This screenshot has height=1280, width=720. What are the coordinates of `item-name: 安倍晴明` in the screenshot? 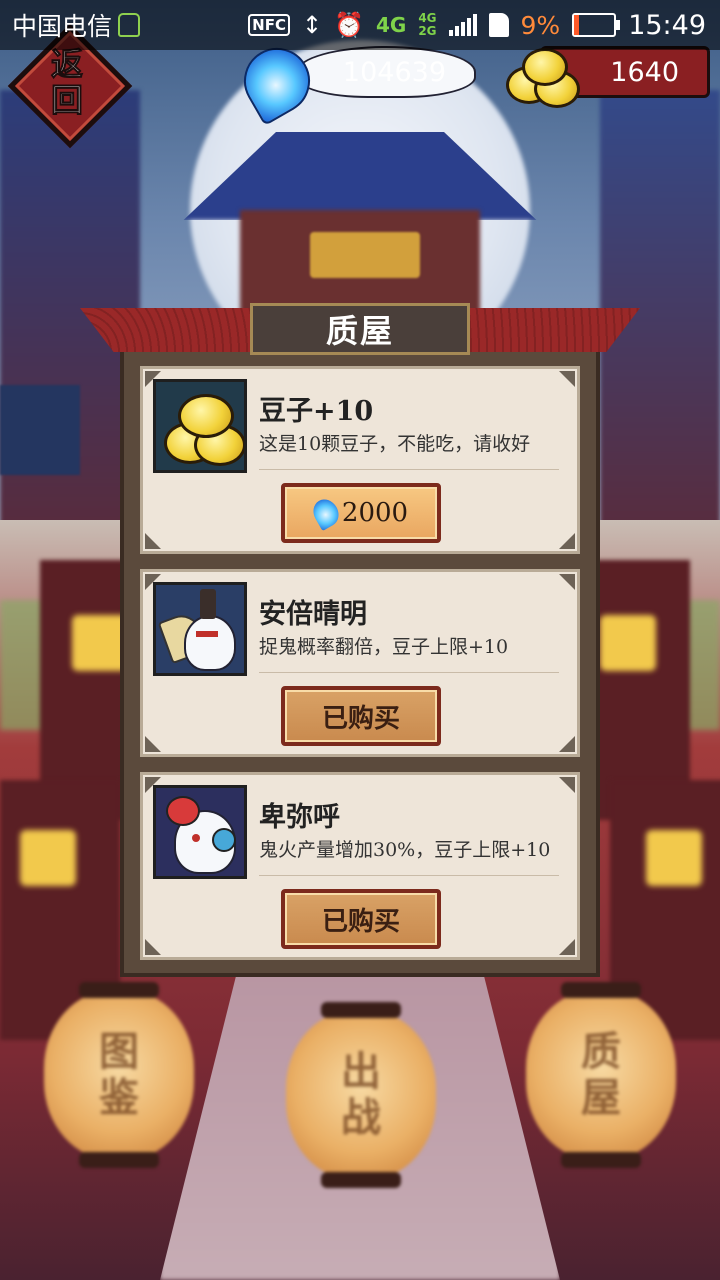 It's located at (313, 614).